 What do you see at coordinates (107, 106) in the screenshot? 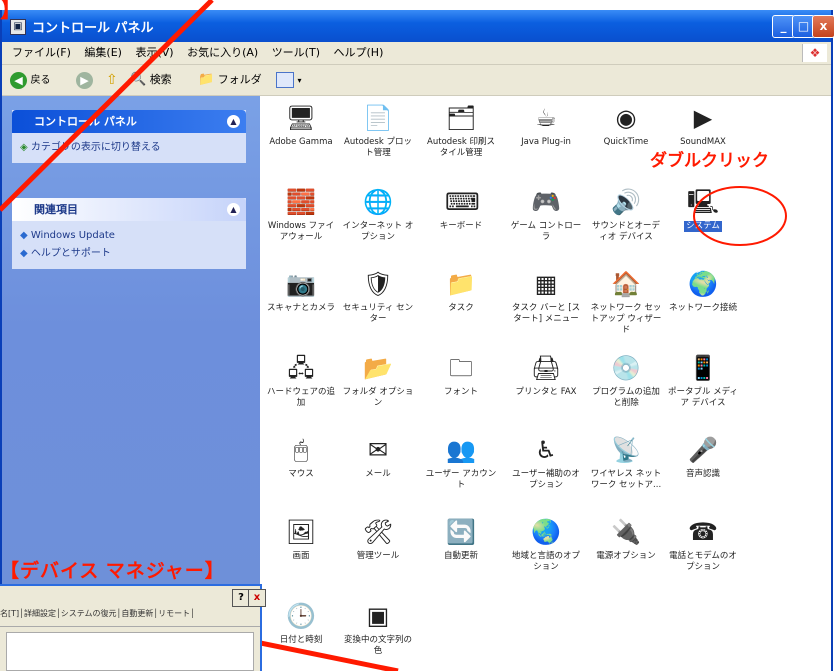
I see `annotation-arrow-line-top` at bounding box center [107, 106].